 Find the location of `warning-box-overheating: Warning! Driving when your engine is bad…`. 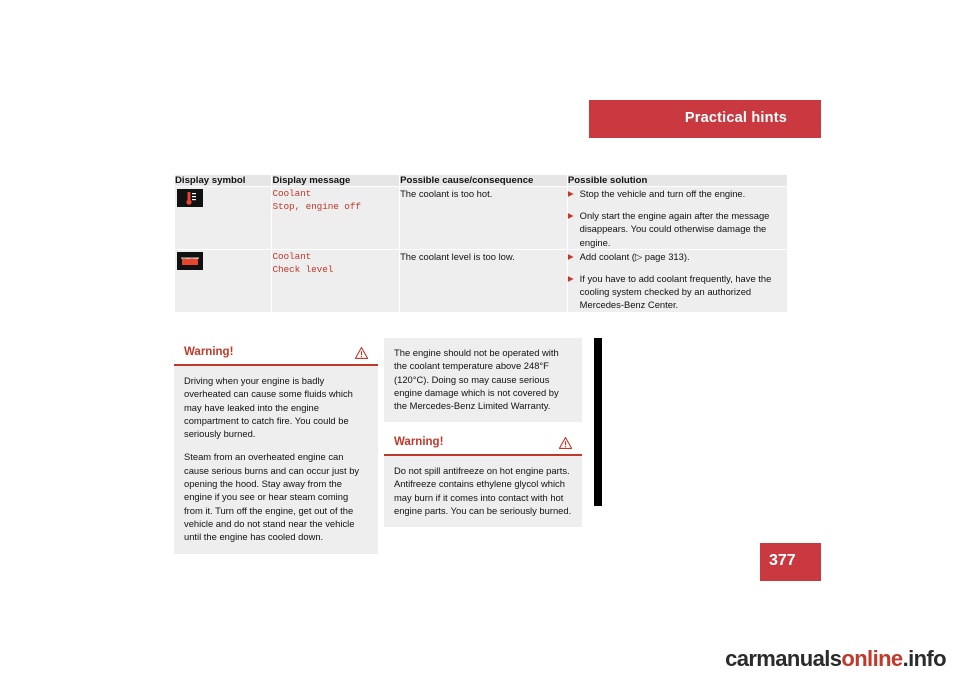

warning-box-overheating: Warning! Driving when your engine is bad… is located at coordinates (276, 446).